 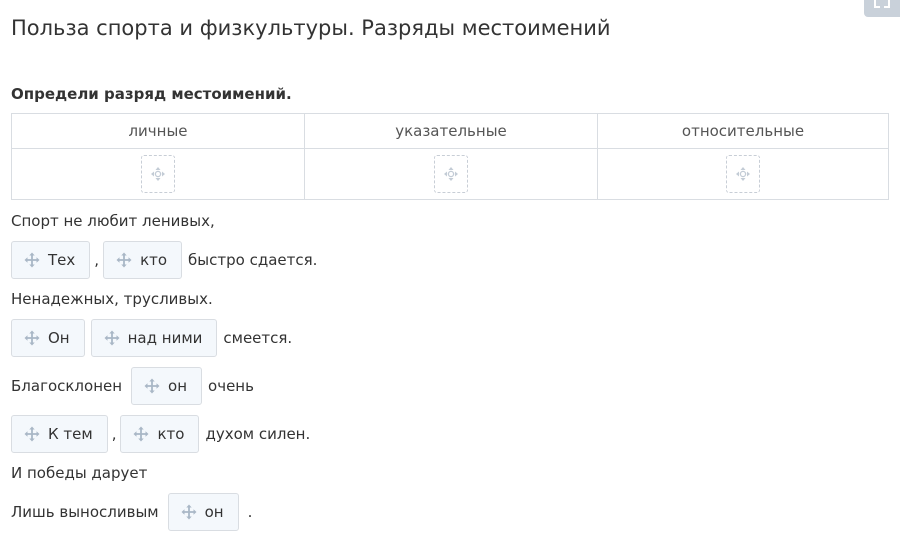 I want to click on line-text: Лишь выносливым, so click(x=85, y=512).